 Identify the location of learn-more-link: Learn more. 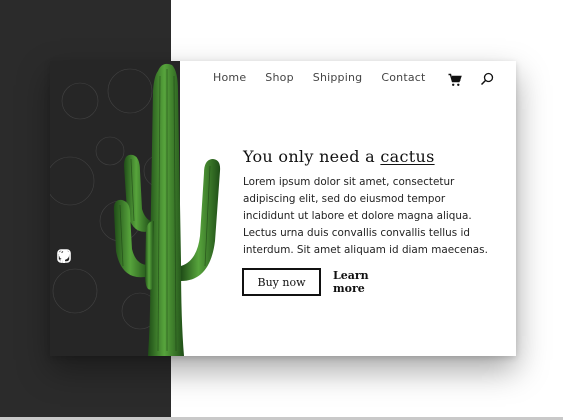
(368, 282).